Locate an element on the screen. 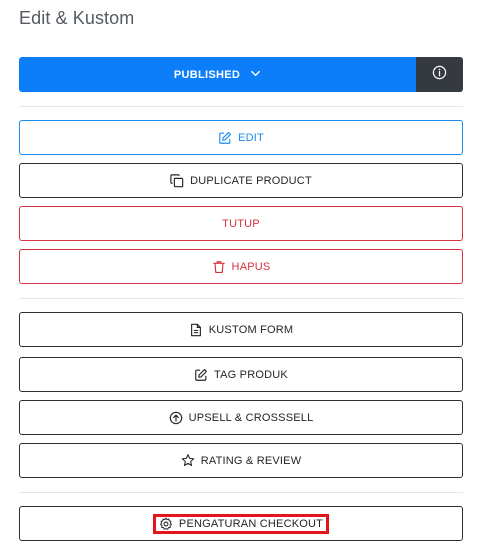 This screenshot has width=481, height=552. highlight-box: PENGATURAN CHECKOUT is located at coordinates (241, 523).